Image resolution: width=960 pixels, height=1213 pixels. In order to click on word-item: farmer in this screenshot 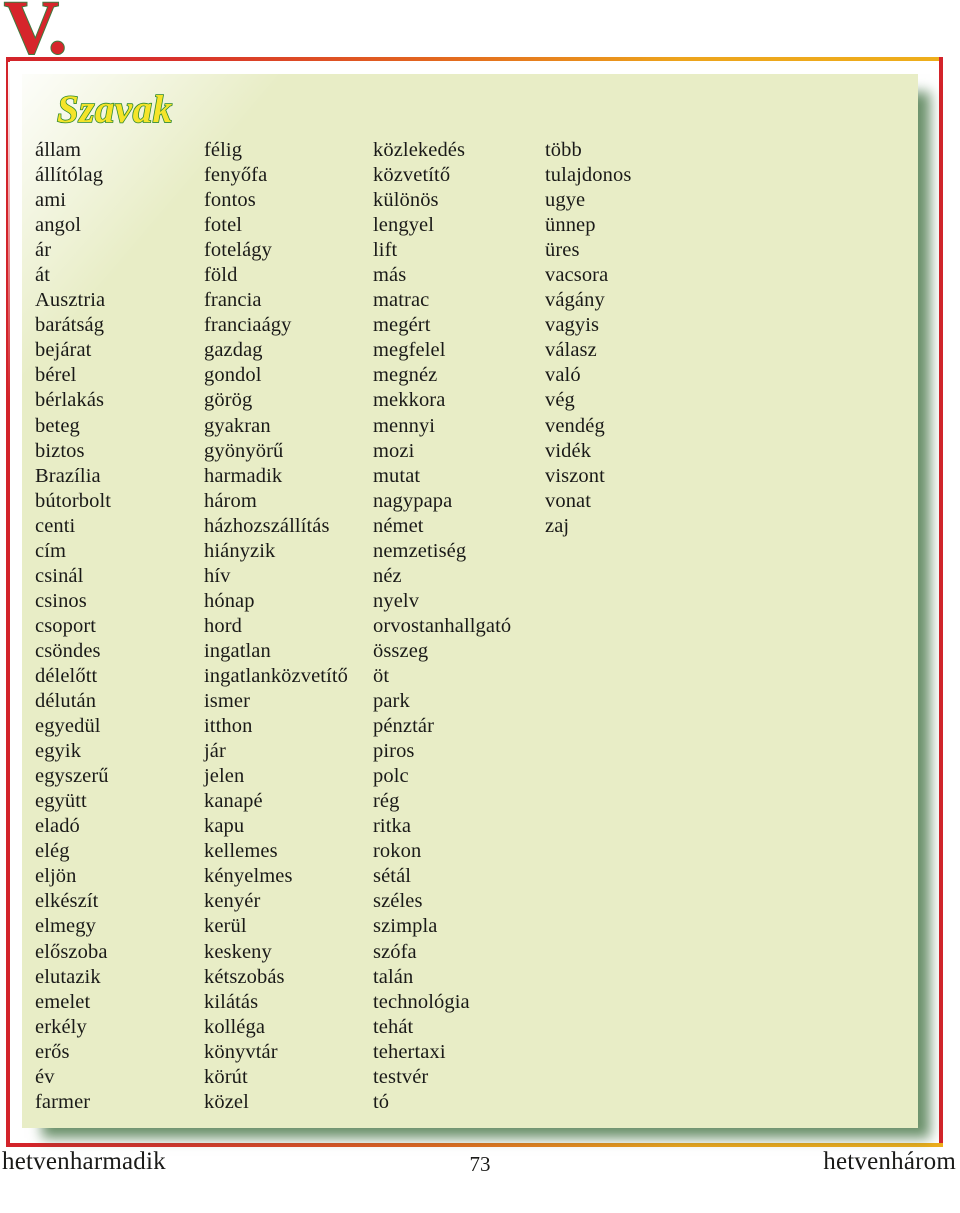, I will do `click(63, 1101)`.